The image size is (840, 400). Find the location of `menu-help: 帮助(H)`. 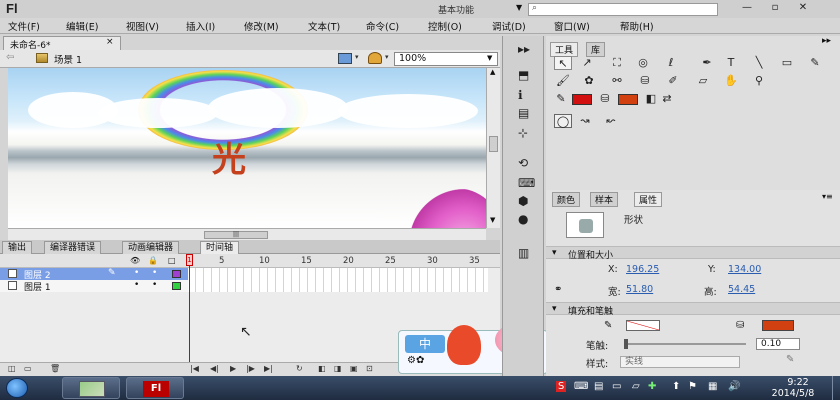

menu-help: 帮助(H) is located at coordinates (637, 26).